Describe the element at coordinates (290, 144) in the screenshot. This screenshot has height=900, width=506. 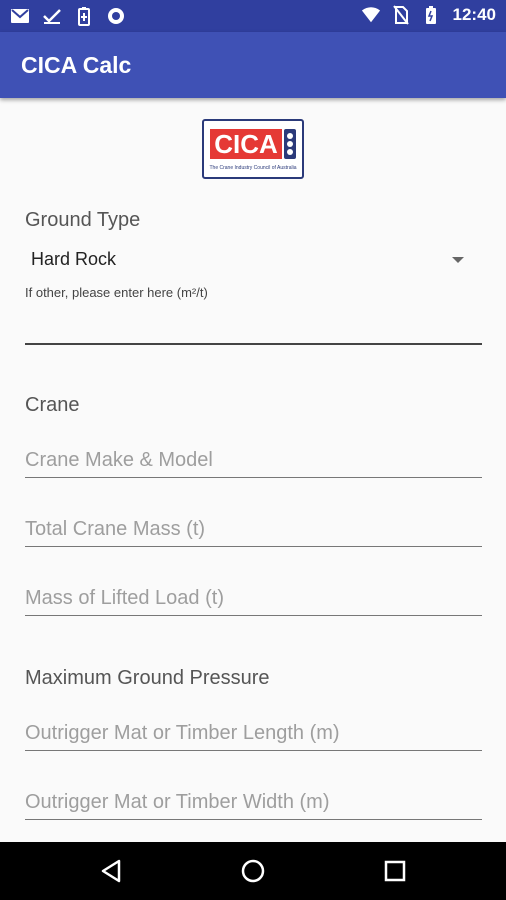
I see `logo-emblem` at that location.